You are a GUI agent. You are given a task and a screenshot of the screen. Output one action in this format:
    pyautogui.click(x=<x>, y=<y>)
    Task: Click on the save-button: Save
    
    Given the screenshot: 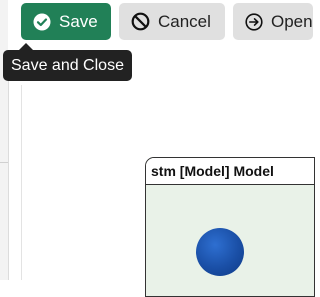 What is the action you would take?
    pyautogui.click(x=66, y=21)
    